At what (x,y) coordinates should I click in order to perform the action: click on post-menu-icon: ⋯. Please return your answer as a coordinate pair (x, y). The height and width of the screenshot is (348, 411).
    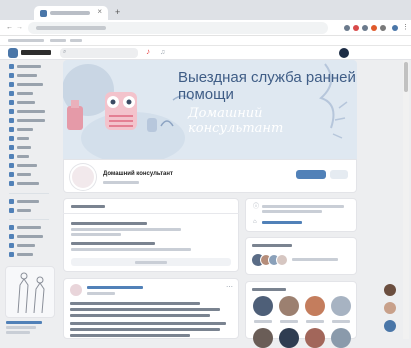
    Looking at the image, I should click on (229, 287).